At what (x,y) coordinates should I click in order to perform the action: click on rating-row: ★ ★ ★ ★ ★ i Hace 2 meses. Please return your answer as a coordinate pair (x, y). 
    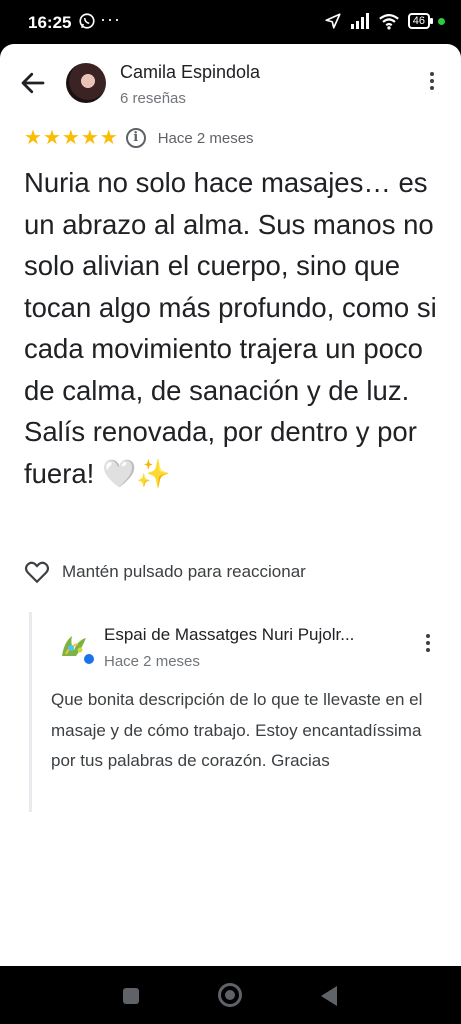
    Looking at the image, I should click on (139, 138).